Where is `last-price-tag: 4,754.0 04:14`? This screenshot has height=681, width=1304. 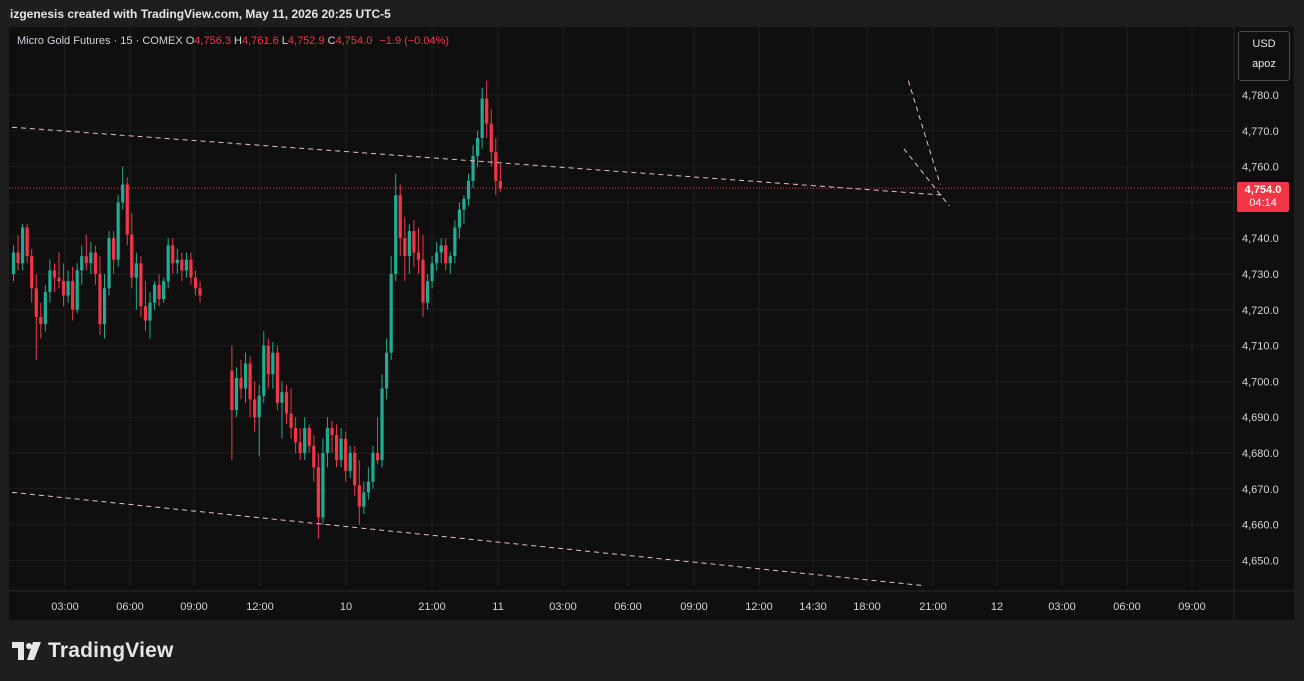 last-price-tag: 4,754.0 04:14 is located at coordinates (1263, 197).